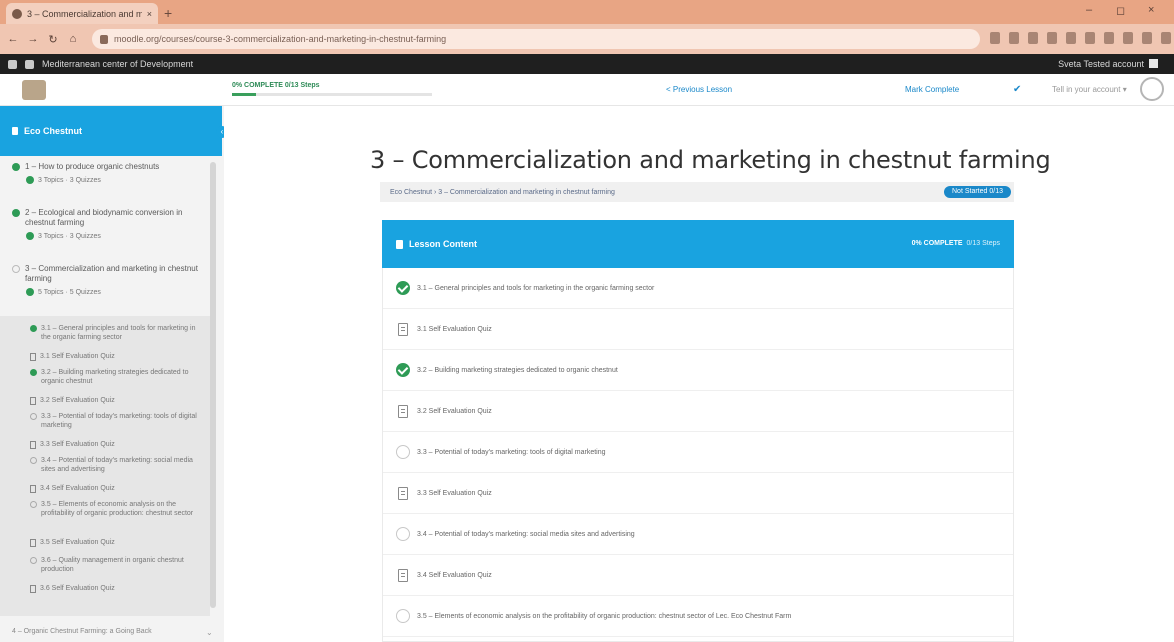 Image resolution: width=1174 pixels, height=642 pixels. What do you see at coordinates (399, 244) in the screenshot?
I see `document-icon` at bounding box center [399, 244].